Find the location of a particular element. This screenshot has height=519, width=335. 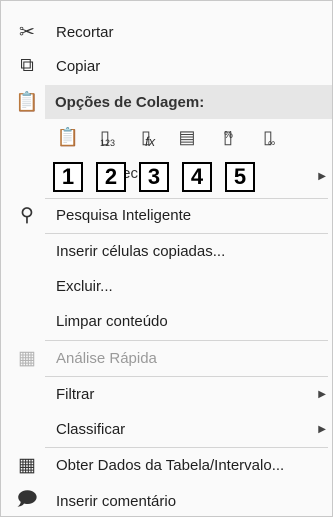

paste-button: 📋 is located at coordinates (68, 137).